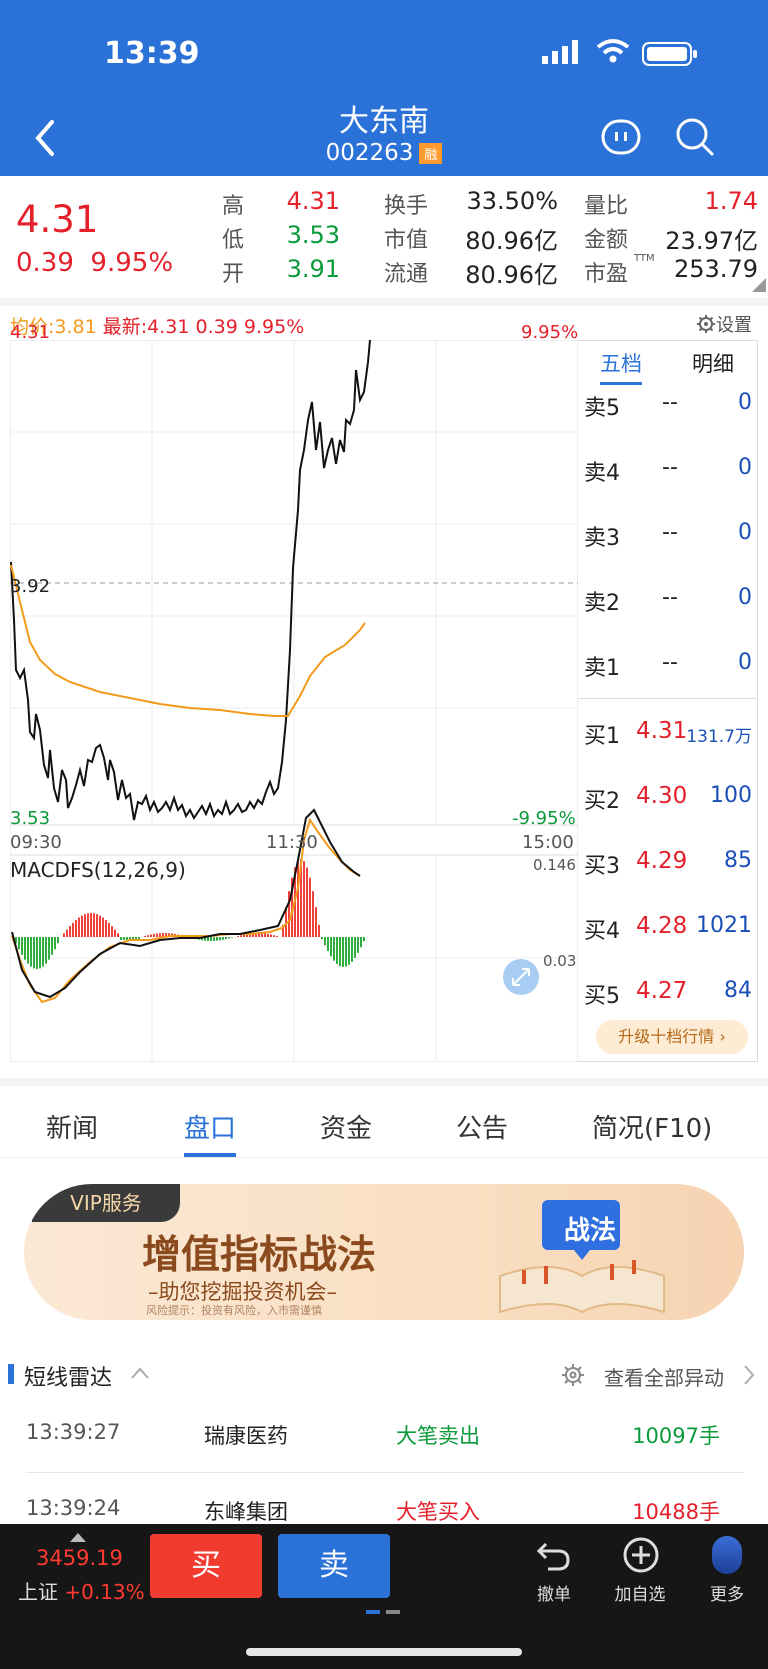  What do you see at coordinates (734, 325) in the screenshot?
I see `settings-label: 设置` at bounding box center [734, 325].